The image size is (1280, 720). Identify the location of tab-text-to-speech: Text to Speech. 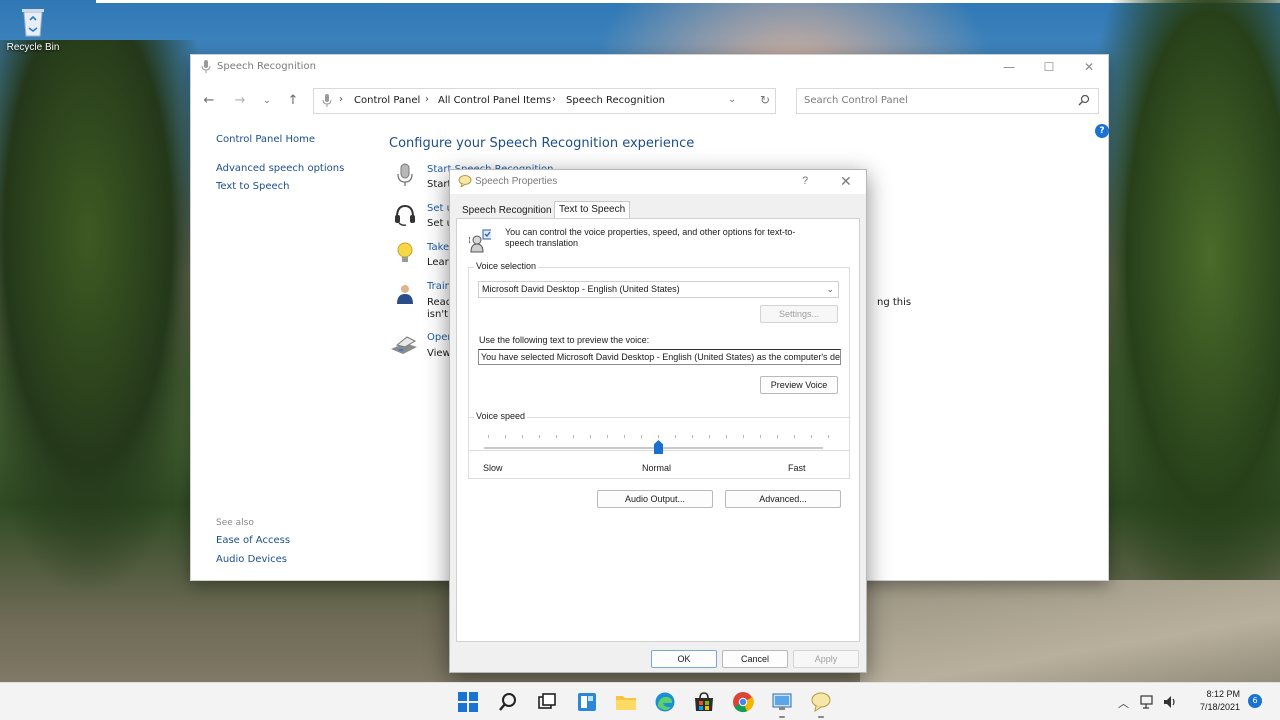
(592, 210).